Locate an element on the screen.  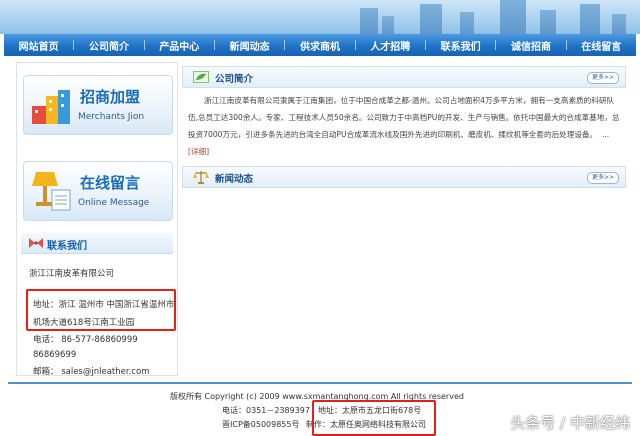
building-blocks-icon is located at coordinates (51, 107).